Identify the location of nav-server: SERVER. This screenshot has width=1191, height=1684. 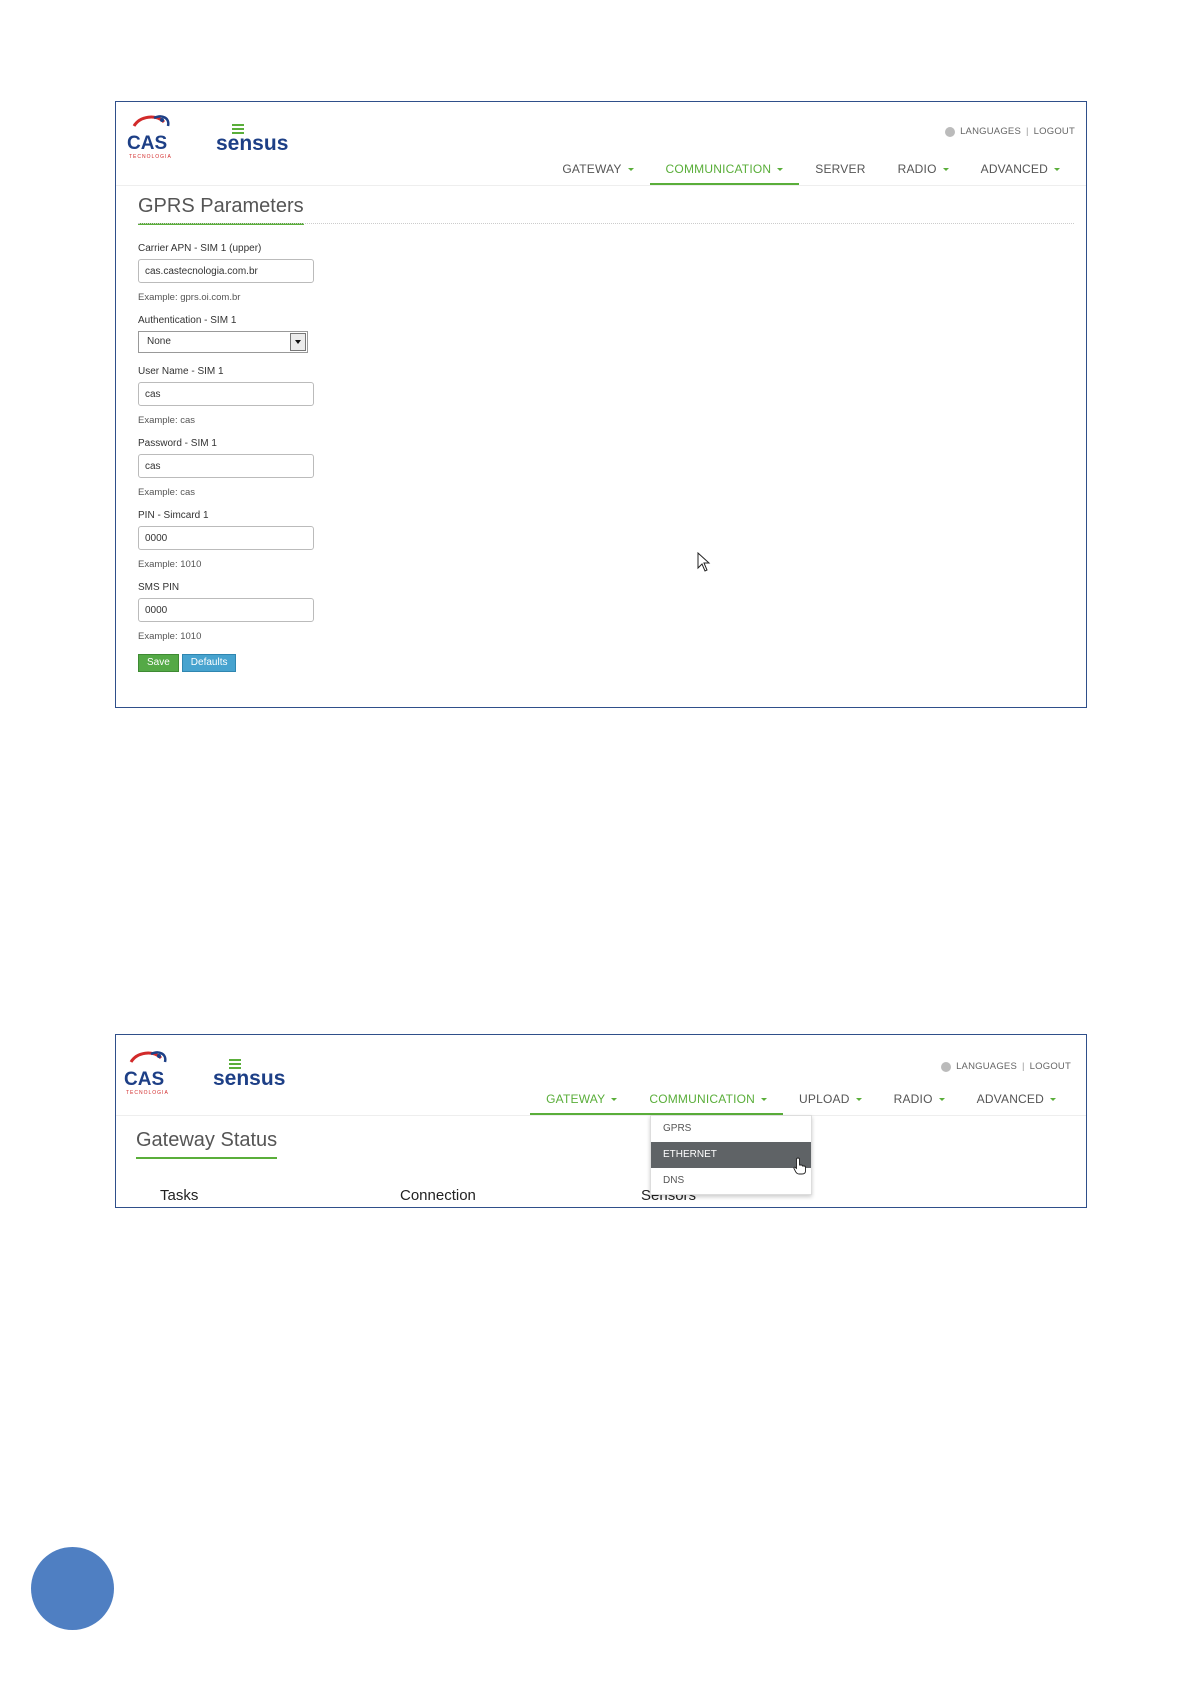
(840, 169).